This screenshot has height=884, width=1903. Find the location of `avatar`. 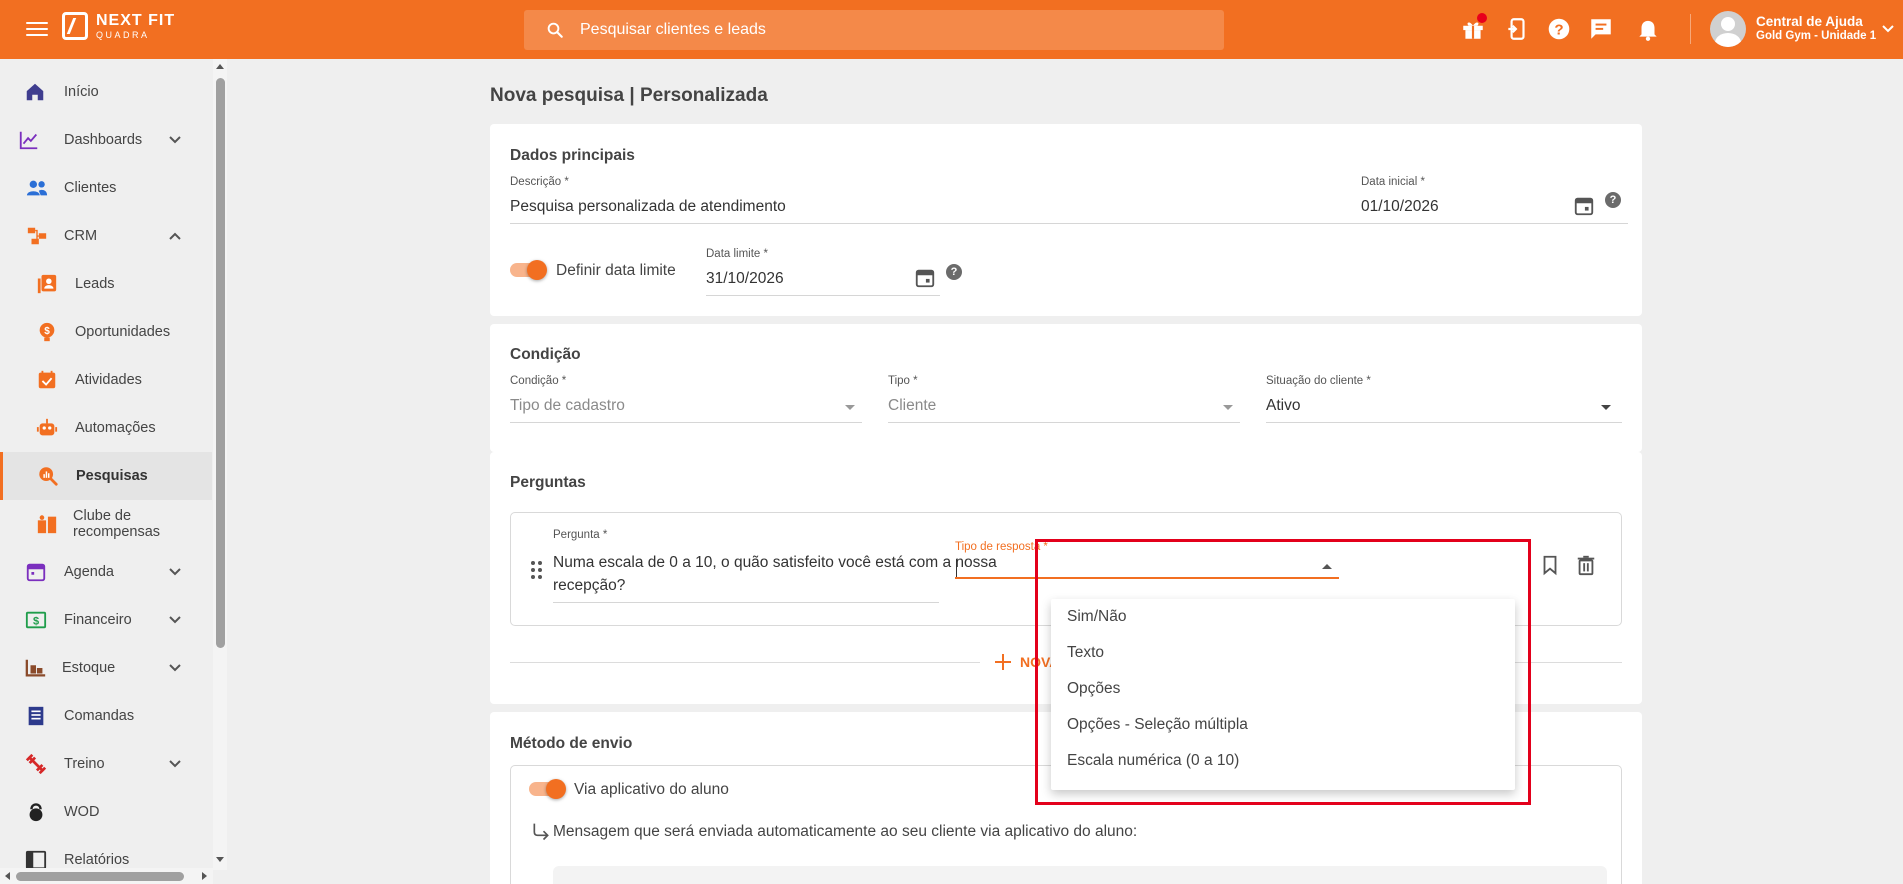

avatar is located at coordinates (1728, 29).